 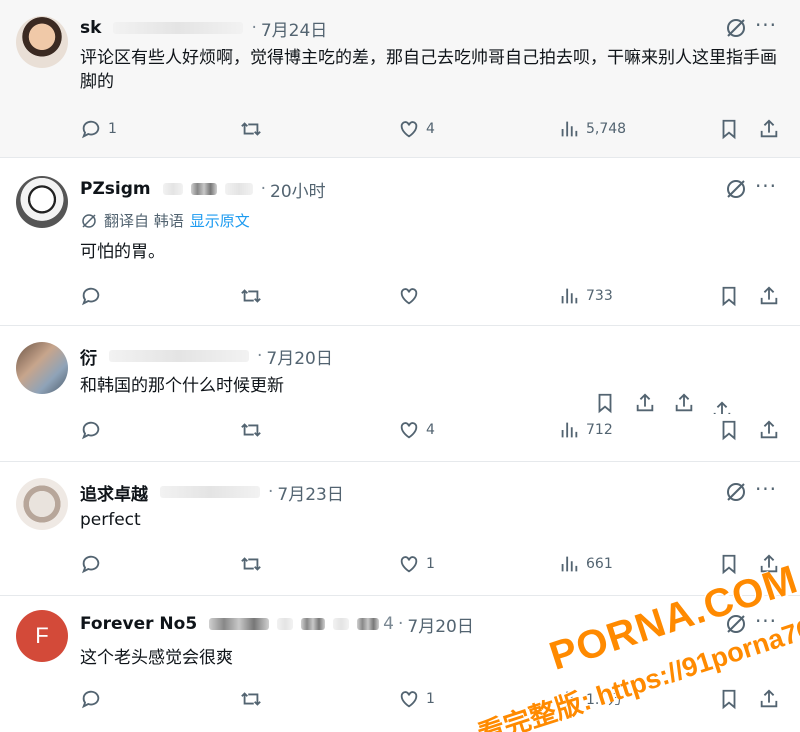 I want to click on post-header: 衍 · 7月20日, so click(x=206, y=356).